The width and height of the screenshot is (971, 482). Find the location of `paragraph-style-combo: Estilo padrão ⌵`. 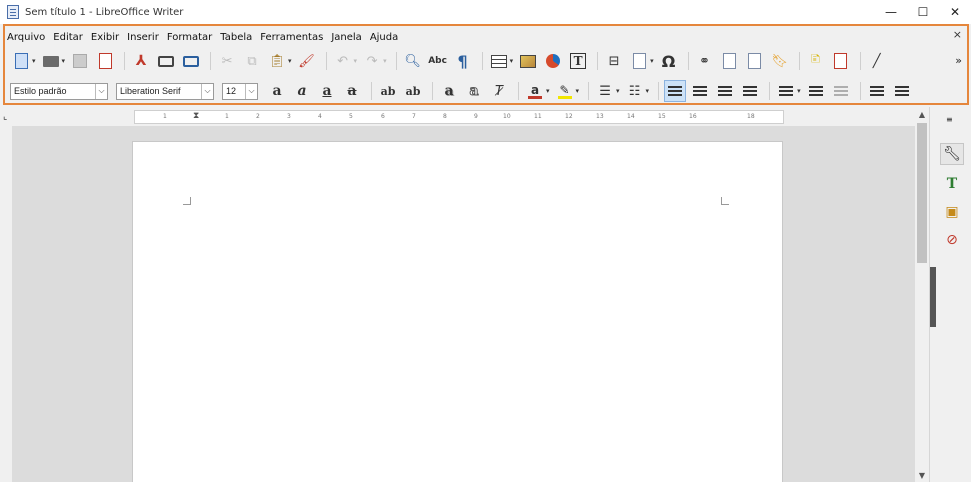

paragraph-style-combo: Estilo padrão ⌵ is located at coordinates (59, 91).